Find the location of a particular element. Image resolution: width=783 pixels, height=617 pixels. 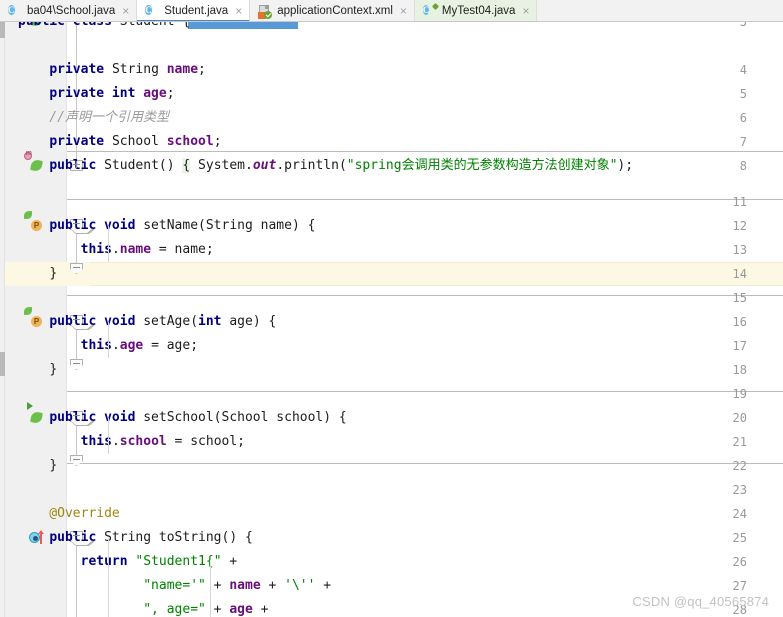

code-line-6: //声明一个引用类型 is located at coordinates (93, 117).